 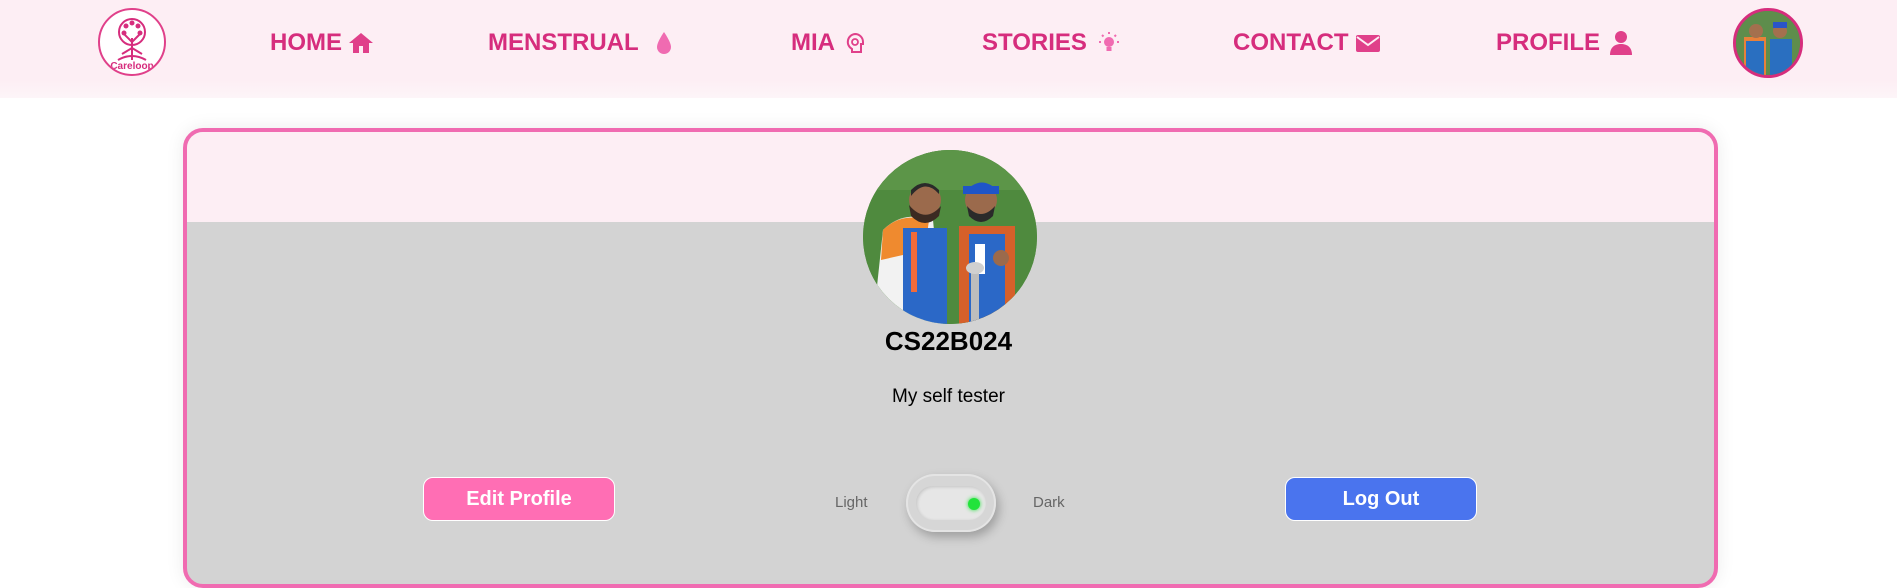 I want to click on edit-profile-button: Edit Profile, so click(x=519, y=499).